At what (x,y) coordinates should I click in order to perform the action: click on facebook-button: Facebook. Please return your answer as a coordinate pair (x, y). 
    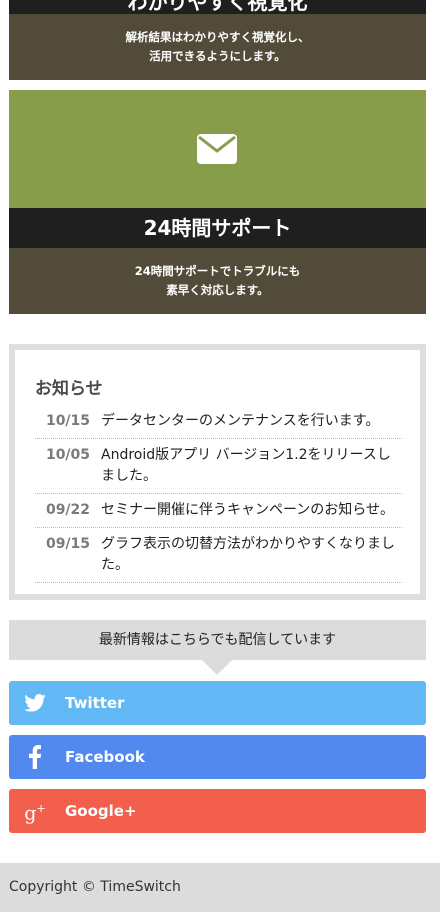
    Looking at the image, I should click on (217, 757).